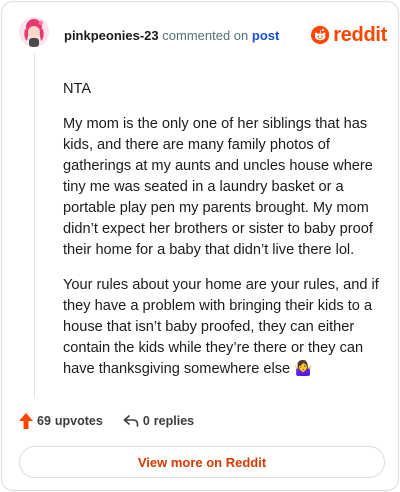  I want to click on replies-button: 0 replies, so click(158, 421).